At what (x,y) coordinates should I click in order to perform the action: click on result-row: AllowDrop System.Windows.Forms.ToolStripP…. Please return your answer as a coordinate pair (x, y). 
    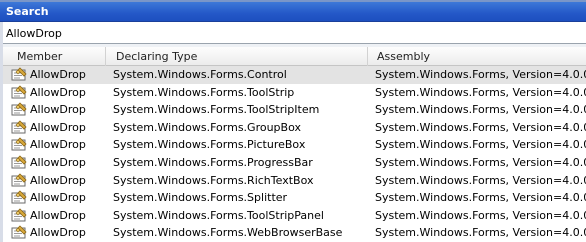
    Looking at the image, I should click on (294, 216).